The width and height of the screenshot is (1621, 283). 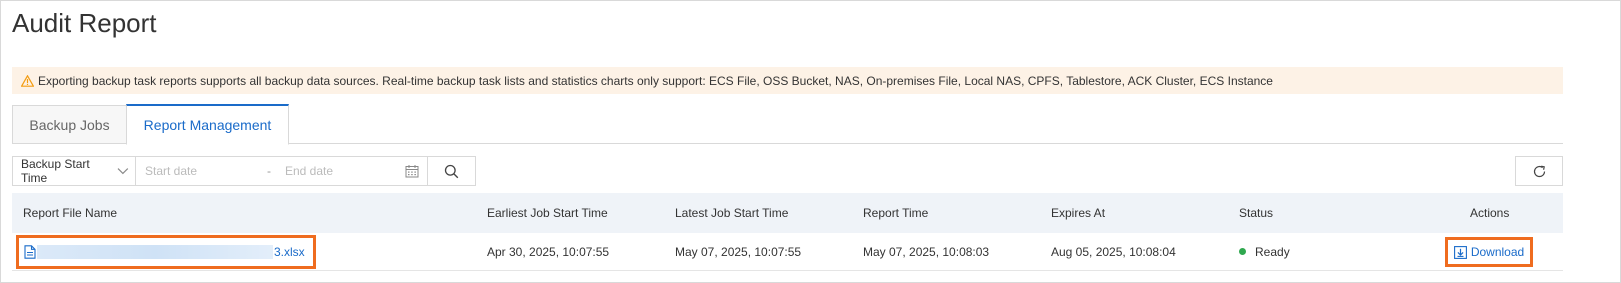 I want to click on search-icon, so click(x=451, y=171).